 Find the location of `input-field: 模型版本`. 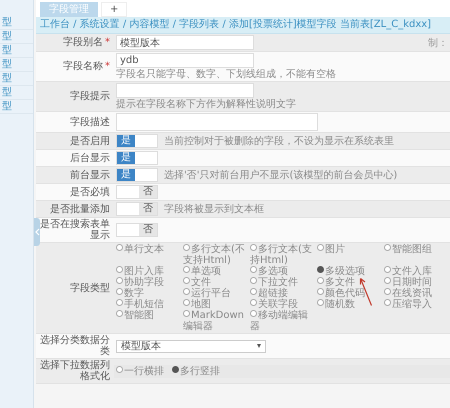

input-field: 模型版本 is located at coordinates (185, 42).